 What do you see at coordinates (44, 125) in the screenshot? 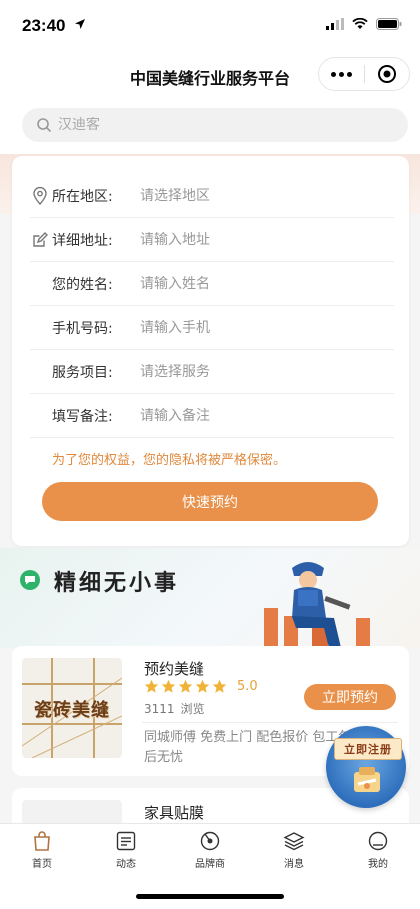
I see `search-icon` at bounding box center [44, 125].